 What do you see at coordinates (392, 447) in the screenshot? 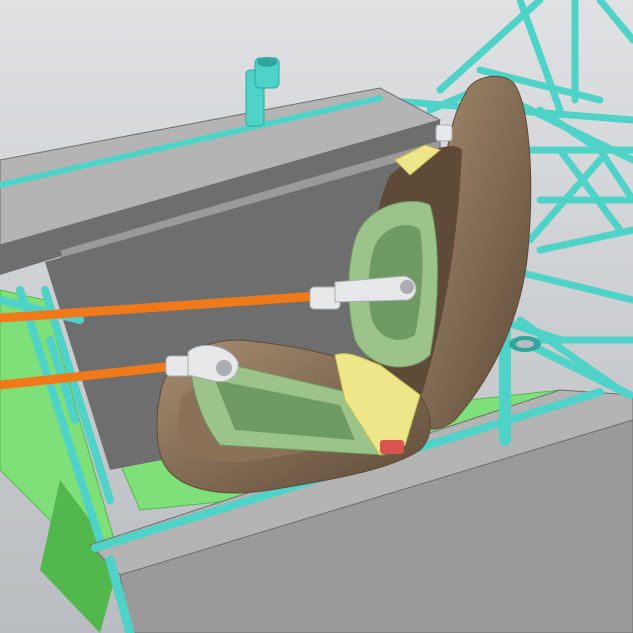
I see `harness-buckle` at bounding box center [392, 447].